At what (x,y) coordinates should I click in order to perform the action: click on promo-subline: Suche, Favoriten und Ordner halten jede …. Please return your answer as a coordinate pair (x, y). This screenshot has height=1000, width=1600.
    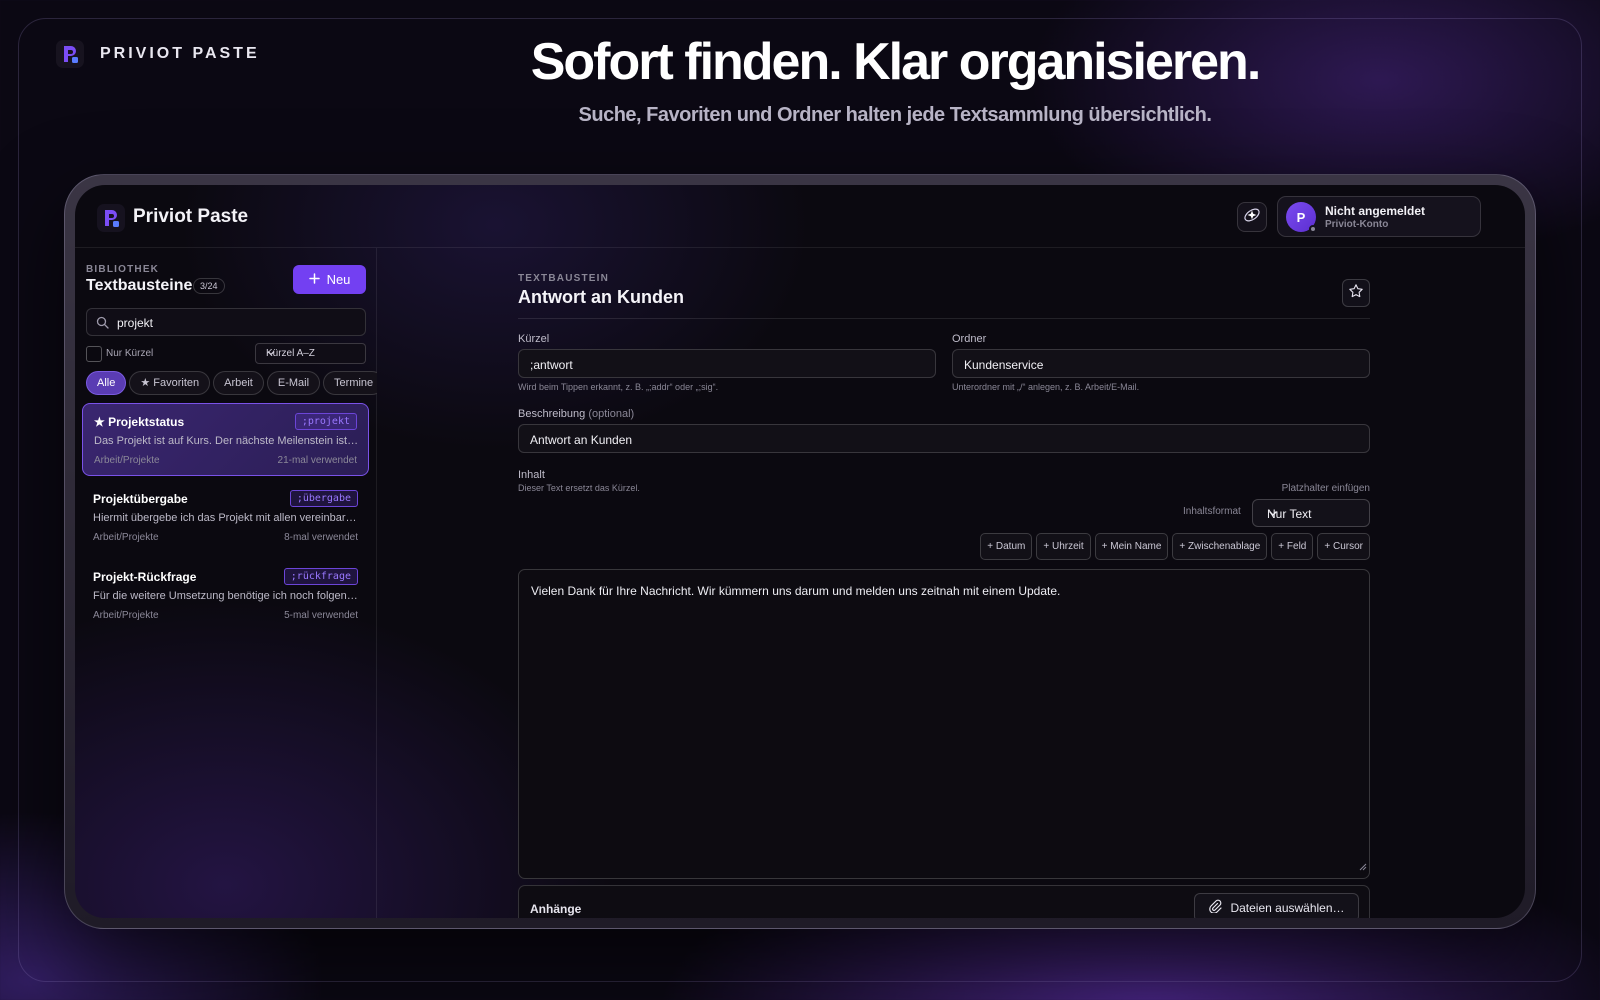
    Looking at the image, I should click on (895, 115).